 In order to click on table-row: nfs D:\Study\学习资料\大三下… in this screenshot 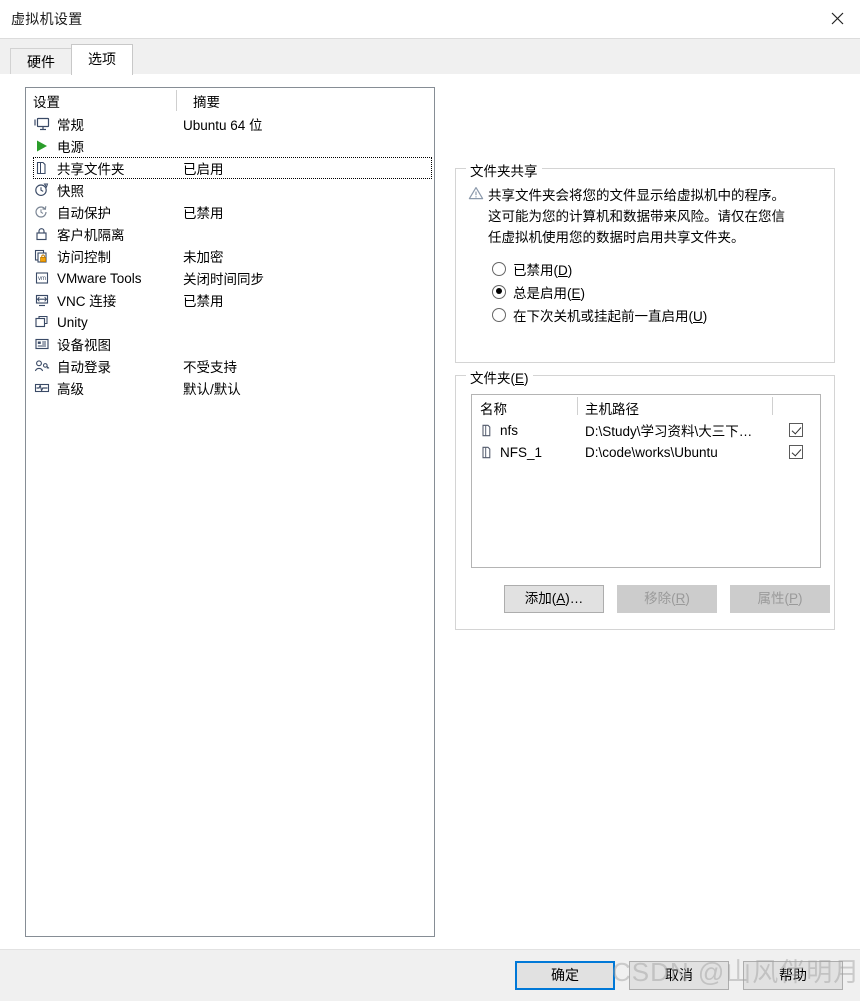, I will do `click(646, 430)`.